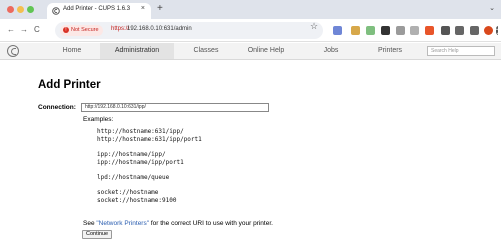 This screenshot has width=501, height=244. I want to click on extension-h-icon, so click(445, 30).